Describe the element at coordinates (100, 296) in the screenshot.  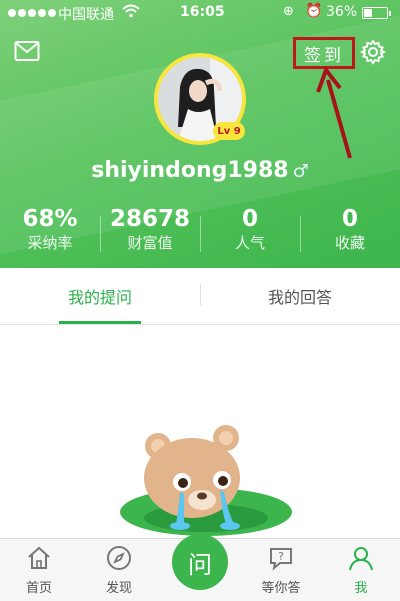
I see `tab-my-questions: 我的提问` at that location.